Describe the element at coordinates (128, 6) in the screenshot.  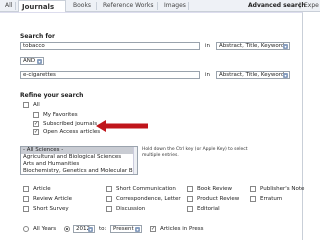
I see `tab-reference-works: Reference Works` at that location.